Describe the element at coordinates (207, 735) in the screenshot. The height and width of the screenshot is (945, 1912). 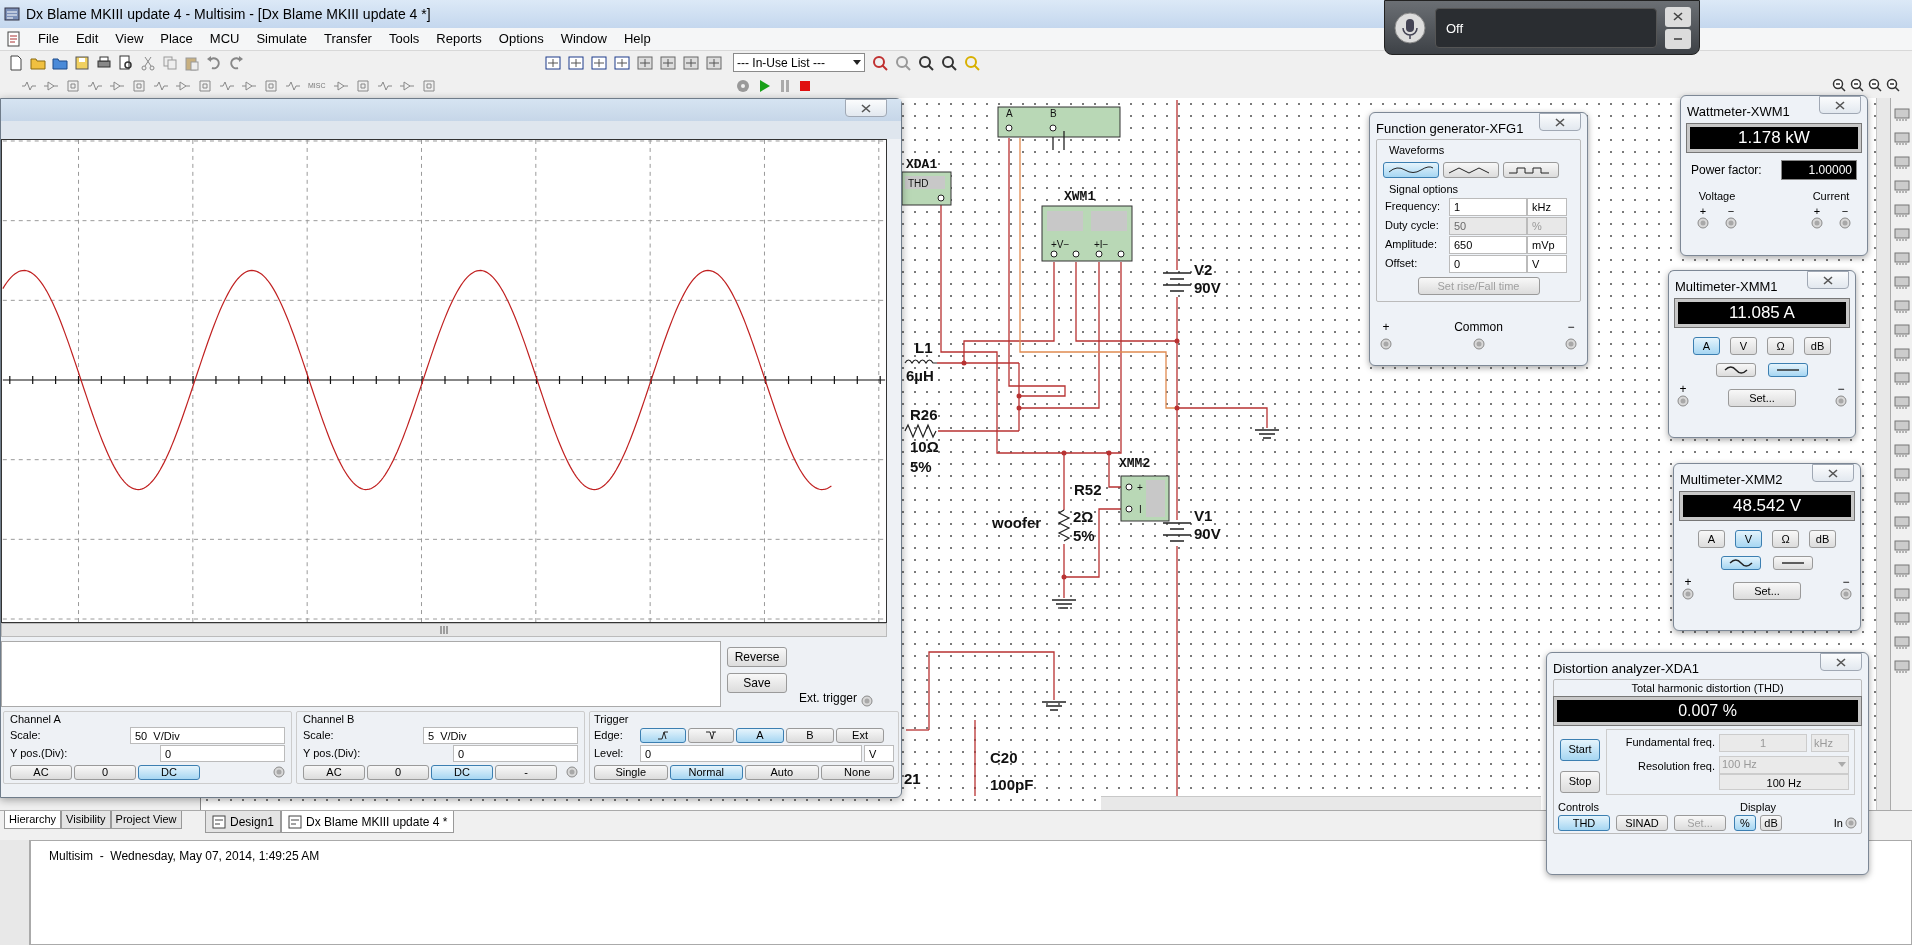
I see `scale-field: 50 V/Div` at that location.